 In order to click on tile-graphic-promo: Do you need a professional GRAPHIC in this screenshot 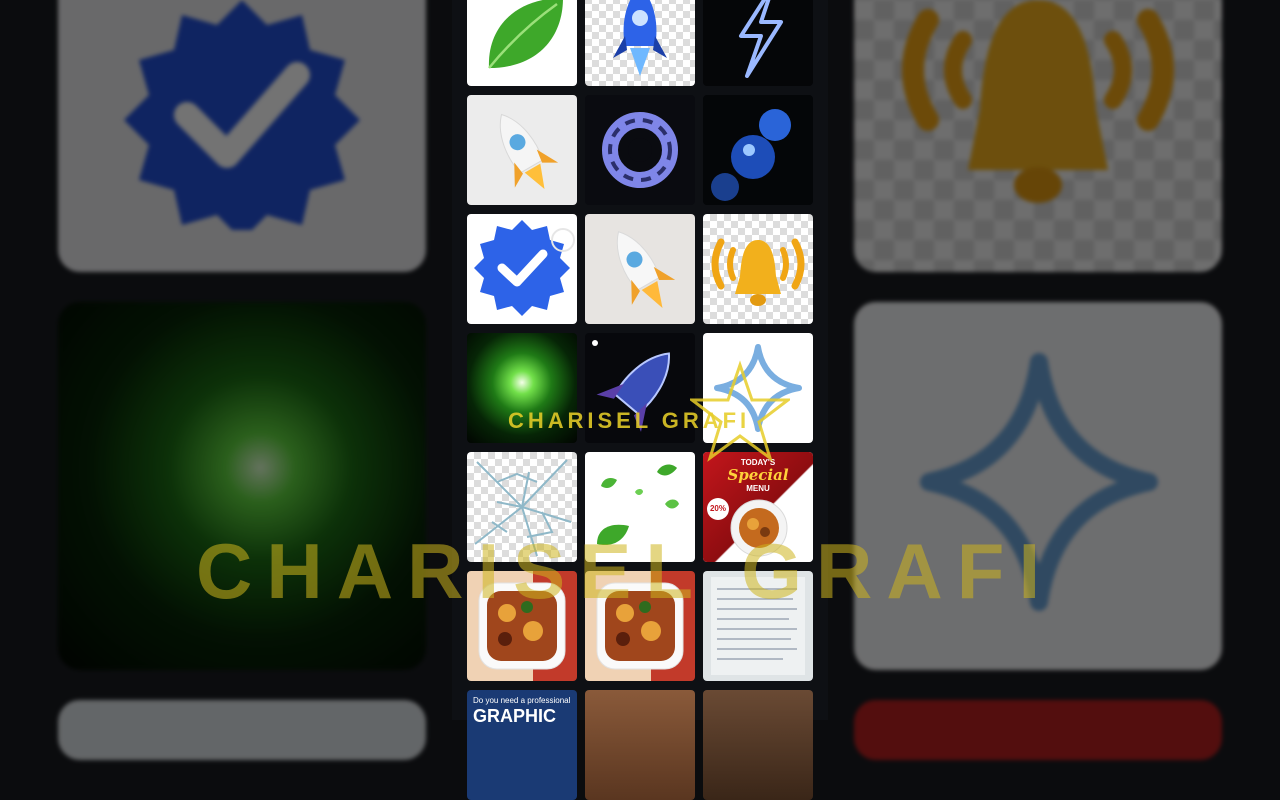, I will do `click(522, 745)`.